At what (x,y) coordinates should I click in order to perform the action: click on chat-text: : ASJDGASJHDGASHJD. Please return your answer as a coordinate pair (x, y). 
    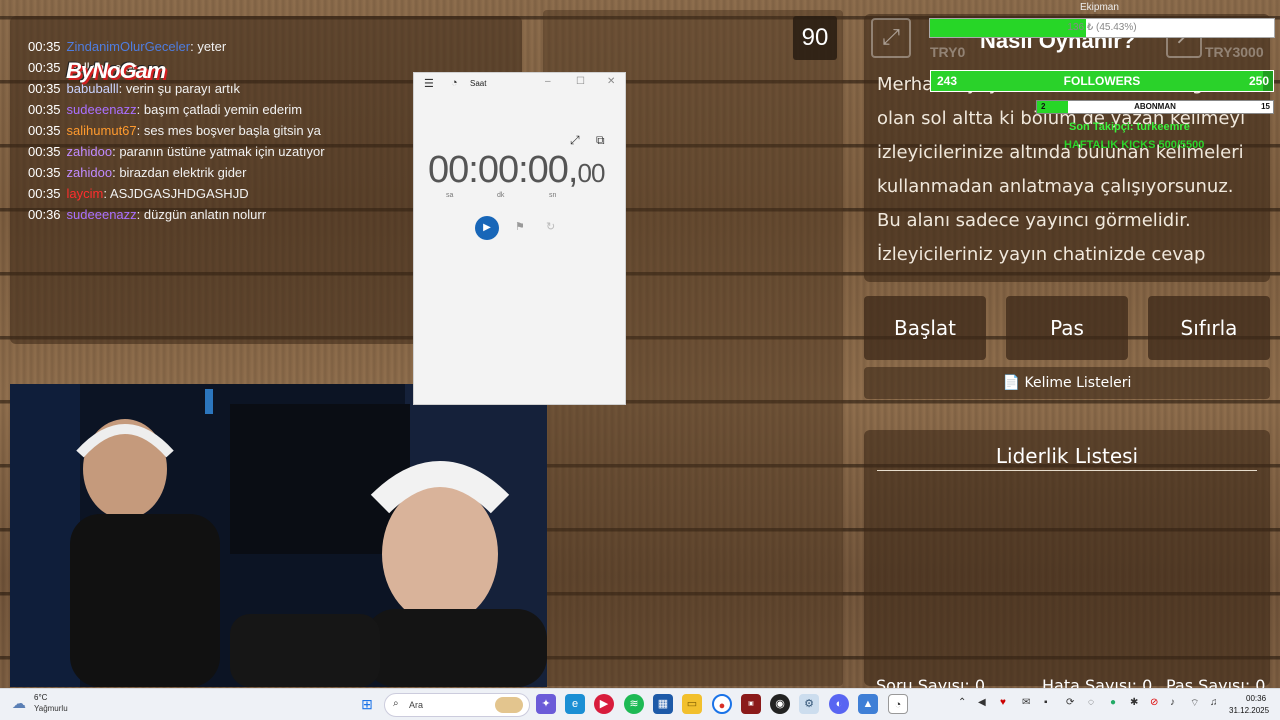
    Looking at the image, I should click on (176, 193).